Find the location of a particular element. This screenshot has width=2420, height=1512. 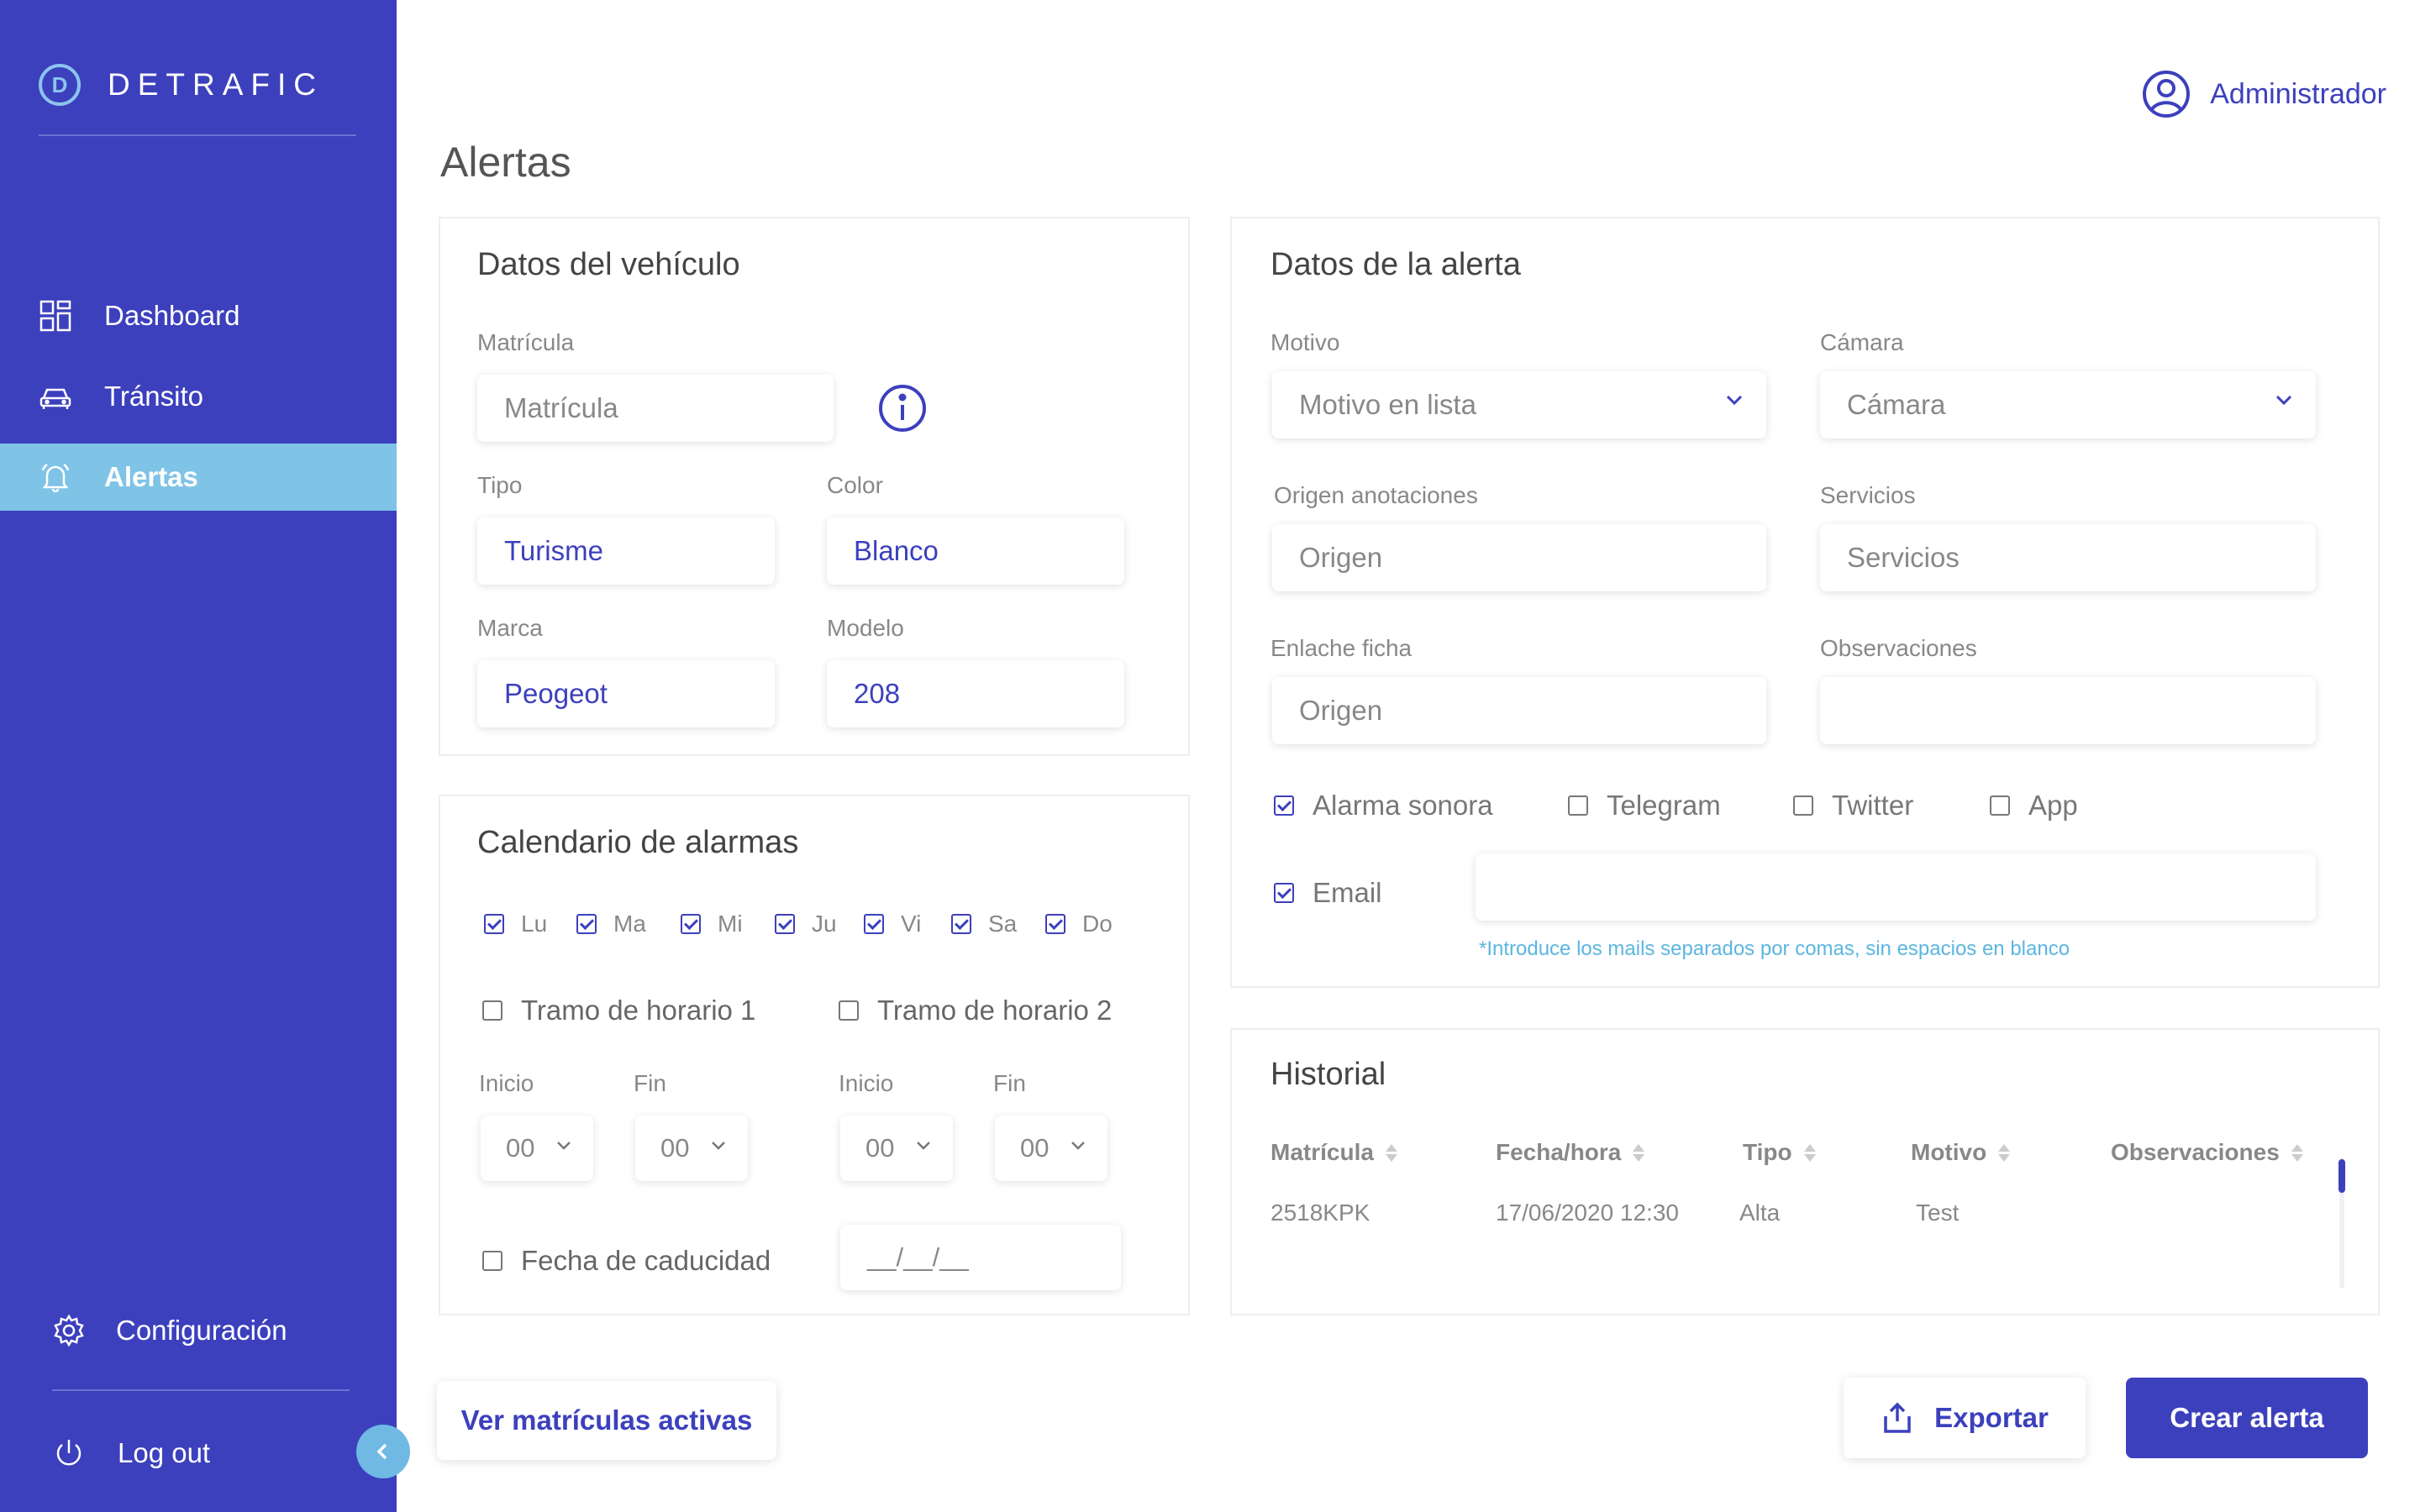

slot2-end-label: Fin is located at coordinates (1010, 1083).